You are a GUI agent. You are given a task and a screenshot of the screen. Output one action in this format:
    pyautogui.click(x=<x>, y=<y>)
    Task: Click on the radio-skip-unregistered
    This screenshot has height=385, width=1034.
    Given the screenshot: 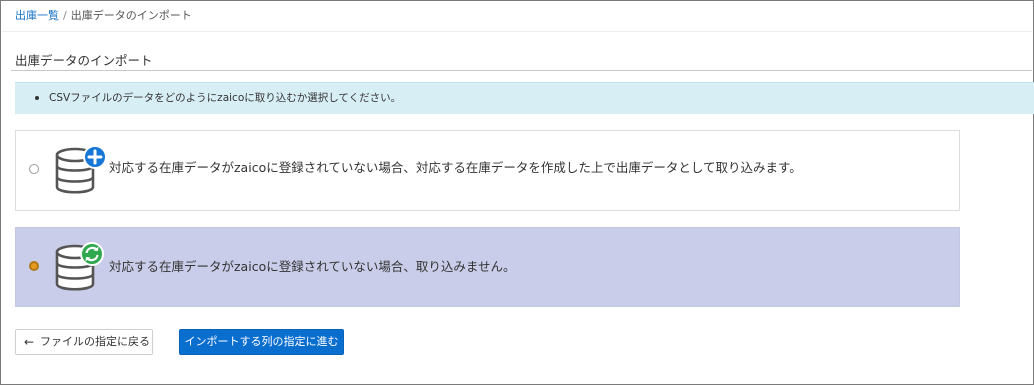 What is the action you would take?
    pyautogui.click(x=34, y=266)
    